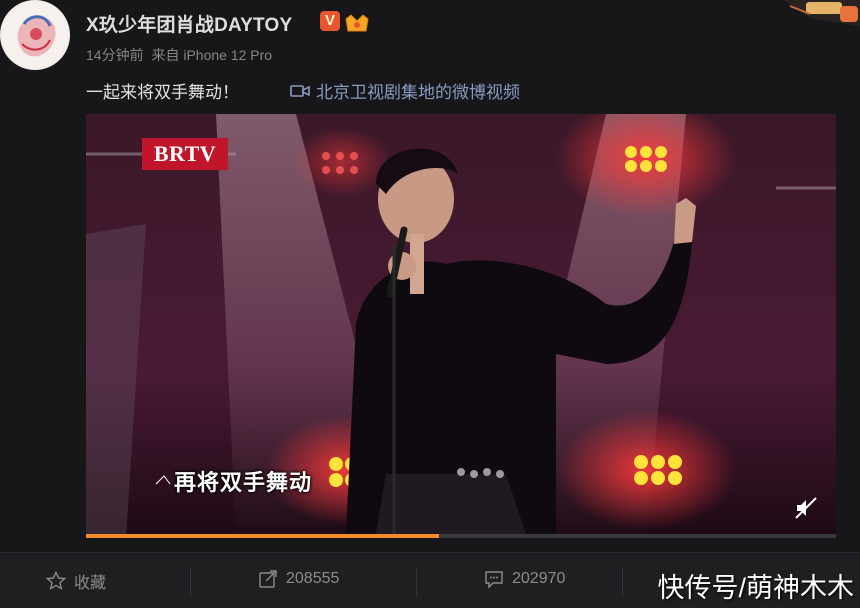 This screenshot has width=860, height=608. Describe the element at coordinates (300, 90) in the screenshot. I see `video-camera-icon` at that location.